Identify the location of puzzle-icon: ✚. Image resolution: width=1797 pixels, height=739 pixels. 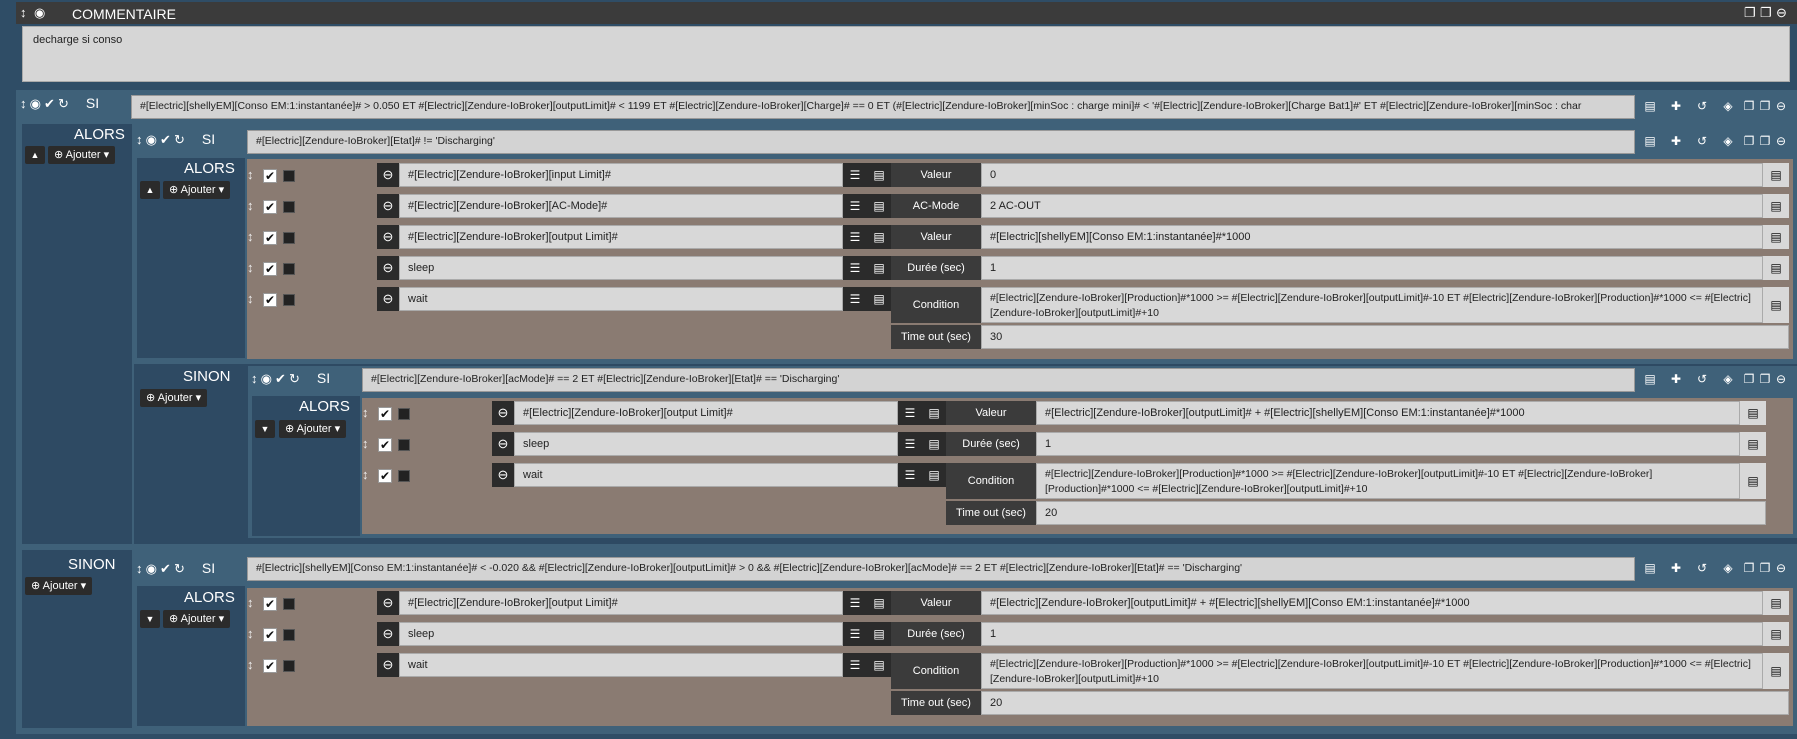
(1676, 379).